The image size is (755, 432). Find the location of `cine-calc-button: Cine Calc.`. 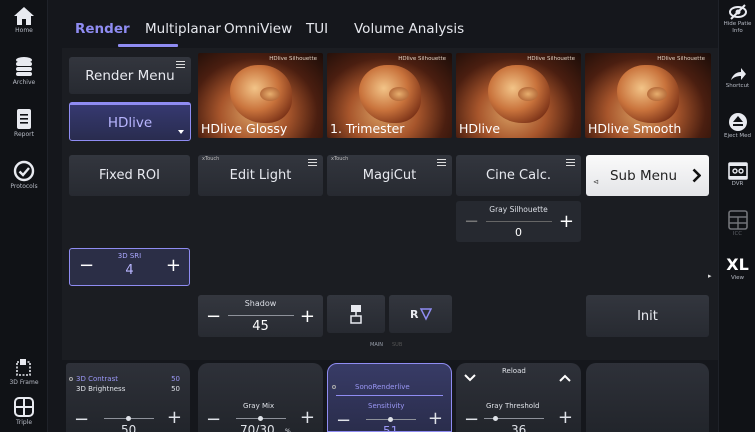

cine-calc-button: Cine Calc. is located at coordinates (518, 175).